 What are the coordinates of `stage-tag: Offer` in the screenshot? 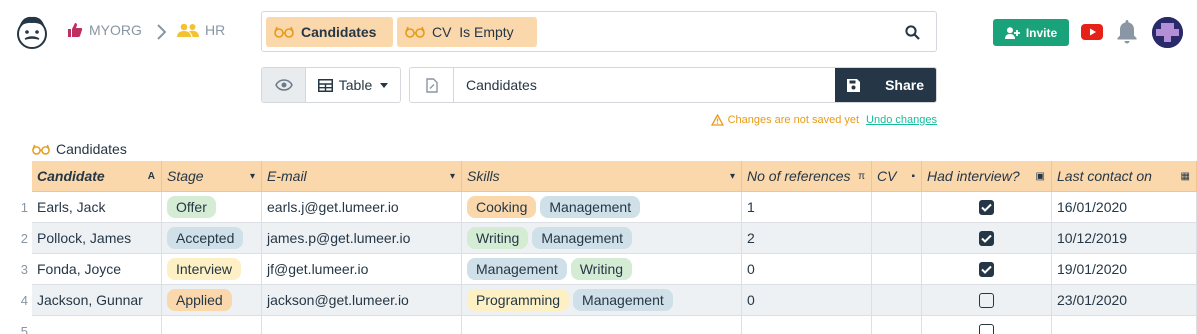 It's located at (191, 207).